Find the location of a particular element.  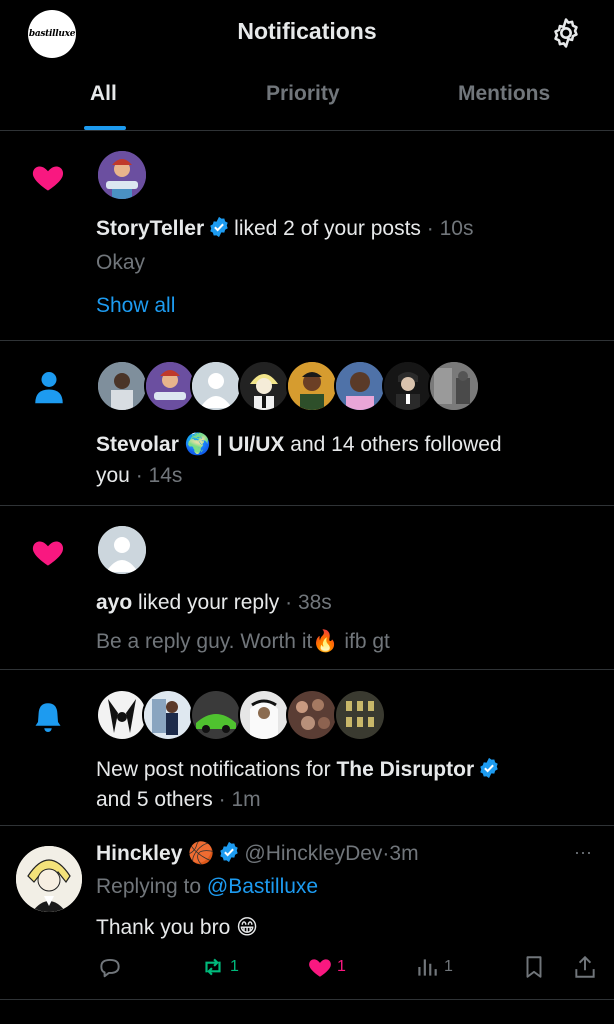

bookmark-icon is located at coordinates (534, 967).